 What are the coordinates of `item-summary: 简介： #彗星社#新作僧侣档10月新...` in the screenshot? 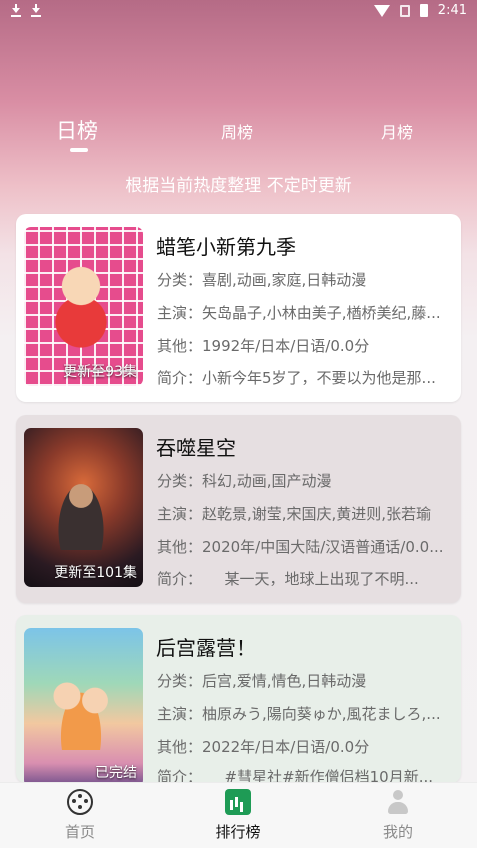 It's located at (295, 775).